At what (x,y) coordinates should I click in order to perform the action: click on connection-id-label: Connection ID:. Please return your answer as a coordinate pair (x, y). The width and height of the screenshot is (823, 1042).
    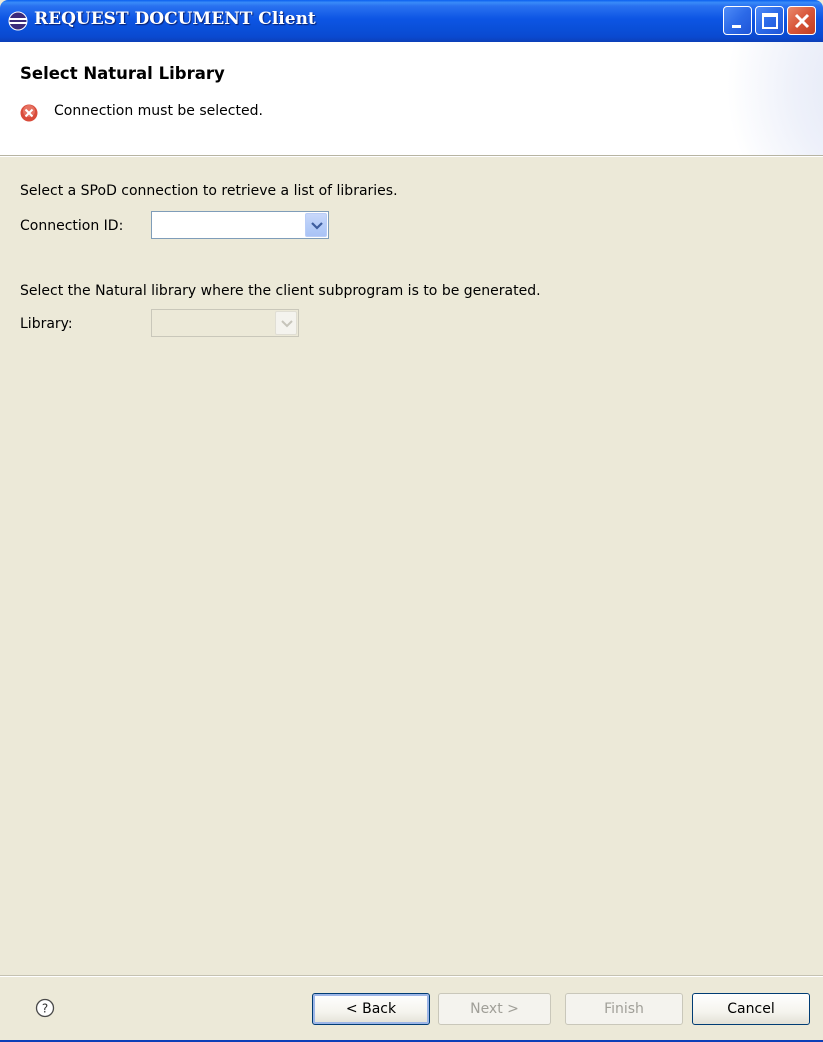
    Looking at the image, I should click on (72, 226).